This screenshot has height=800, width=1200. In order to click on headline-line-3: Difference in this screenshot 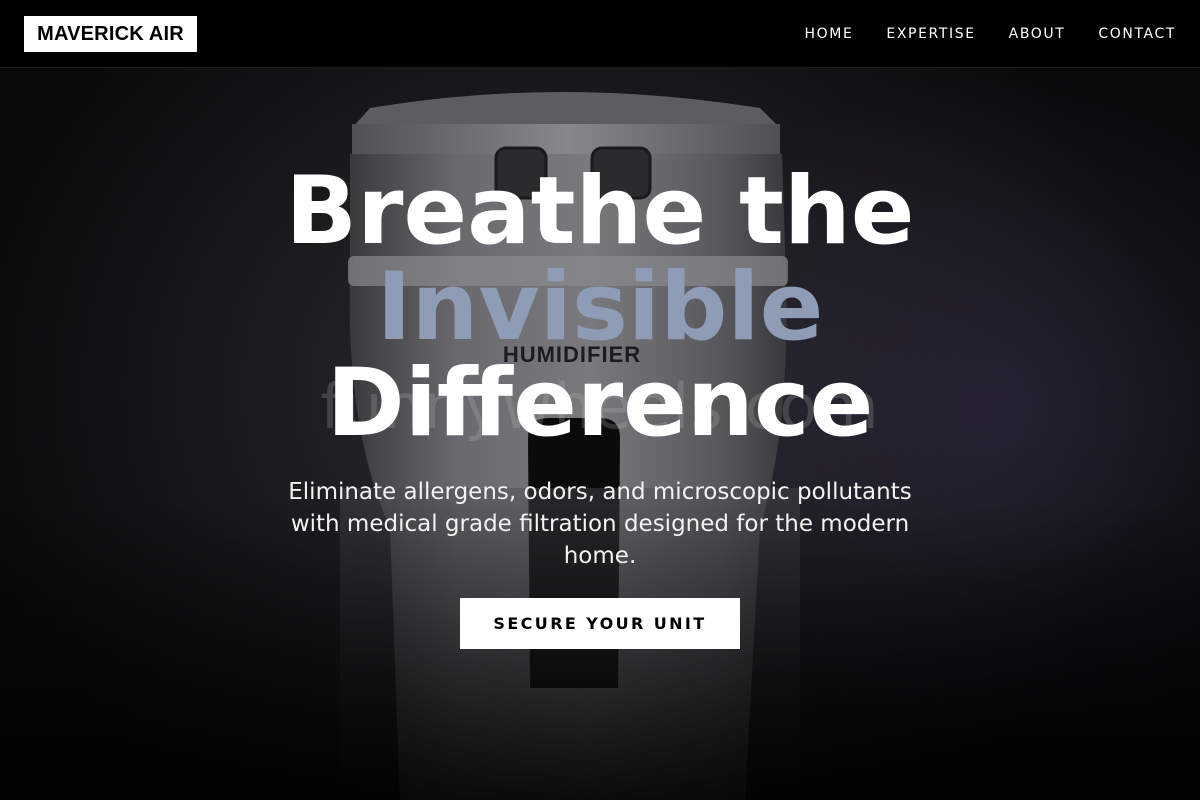, I will do `click(600, 403)`.